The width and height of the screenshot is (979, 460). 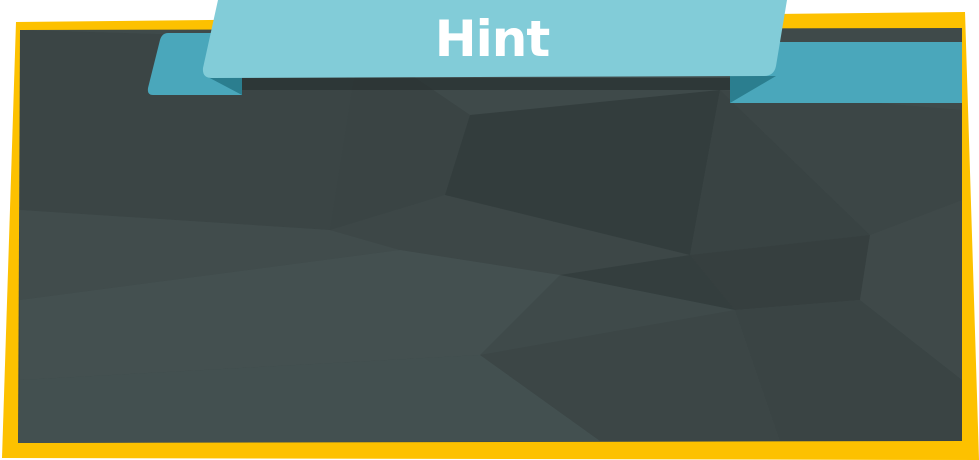 I want to click on hint-title: Hint, so click(x=492, y=39).